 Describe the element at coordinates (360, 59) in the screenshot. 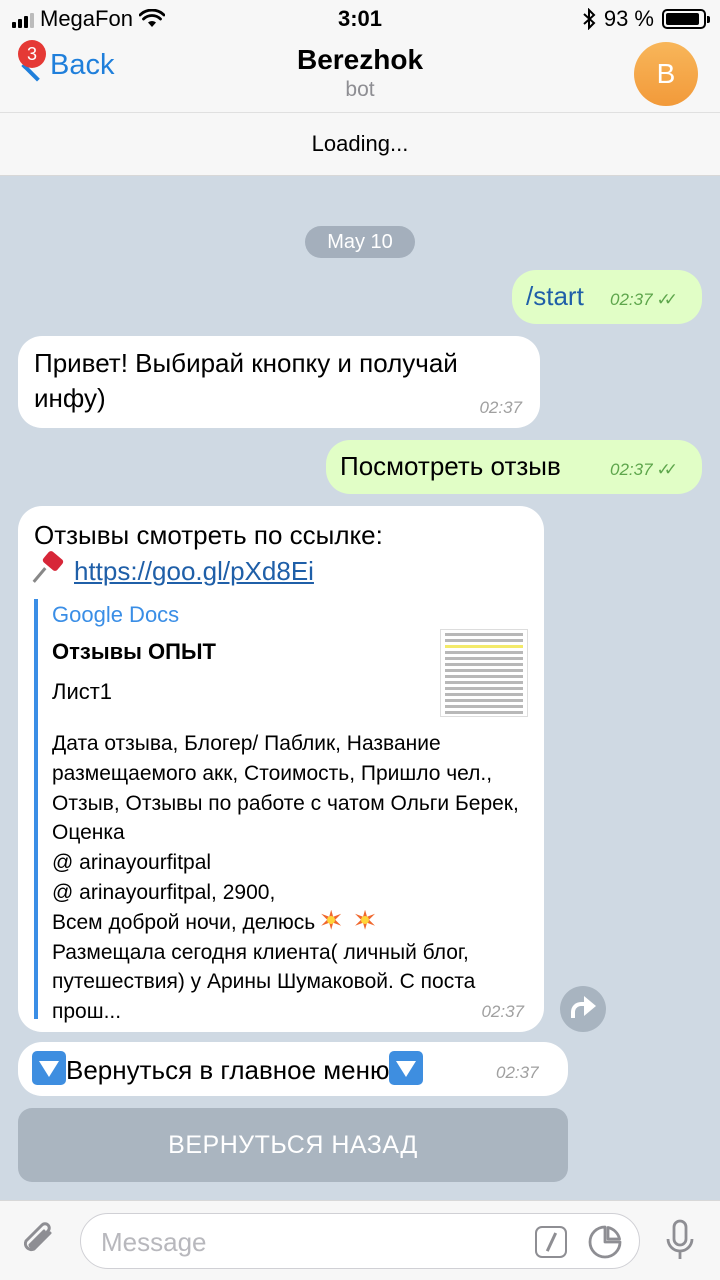

I see `chat-title: Berezhok` at that location.